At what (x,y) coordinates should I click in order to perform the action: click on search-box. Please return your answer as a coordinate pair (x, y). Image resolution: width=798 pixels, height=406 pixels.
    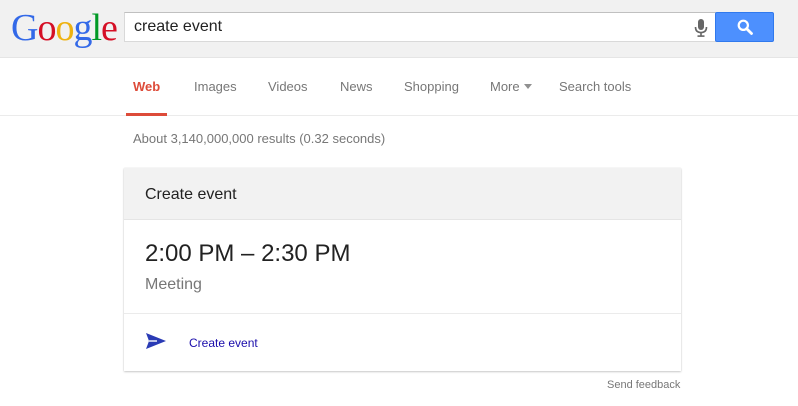
    Looking at the image, I should click on (420, 27).